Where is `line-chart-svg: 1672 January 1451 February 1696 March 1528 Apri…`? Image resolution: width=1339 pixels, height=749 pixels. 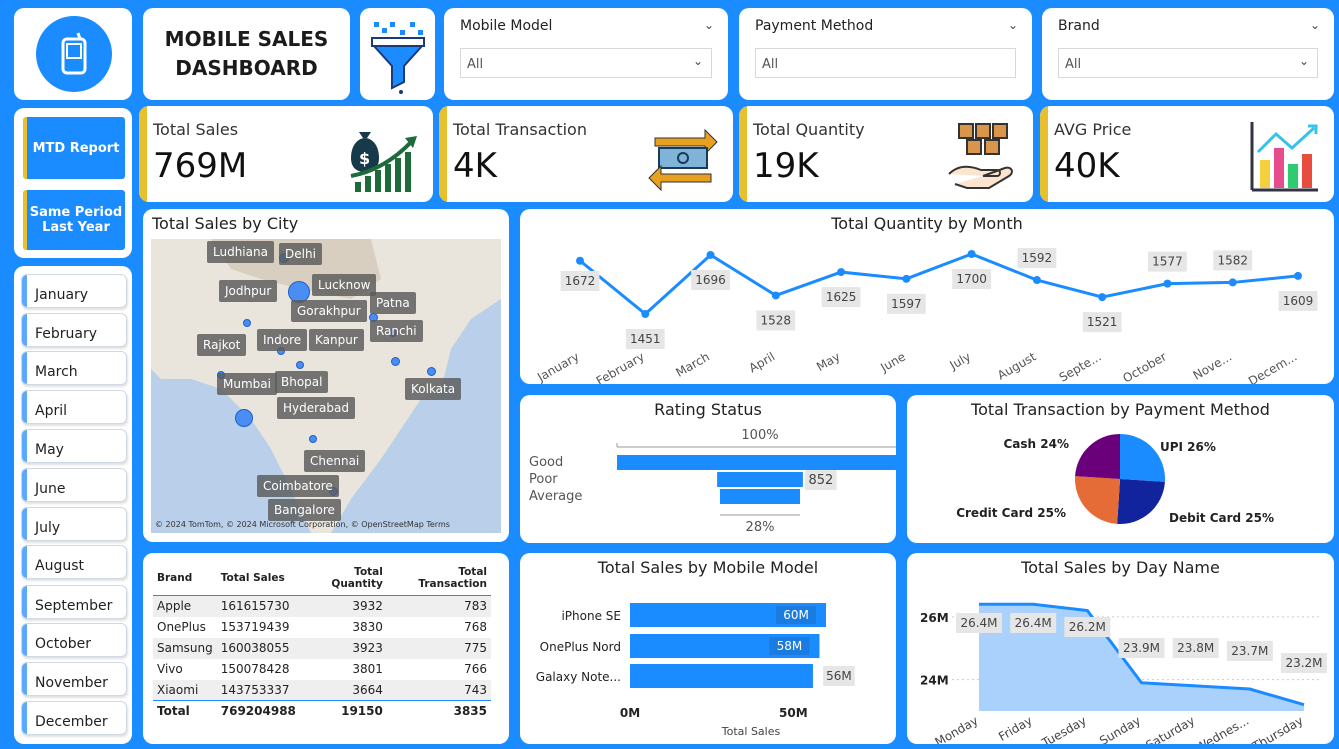 line-chart-svg: 1672 January 1451 February 1696 March 1528 Apri… is located at coordinates (926, 316).